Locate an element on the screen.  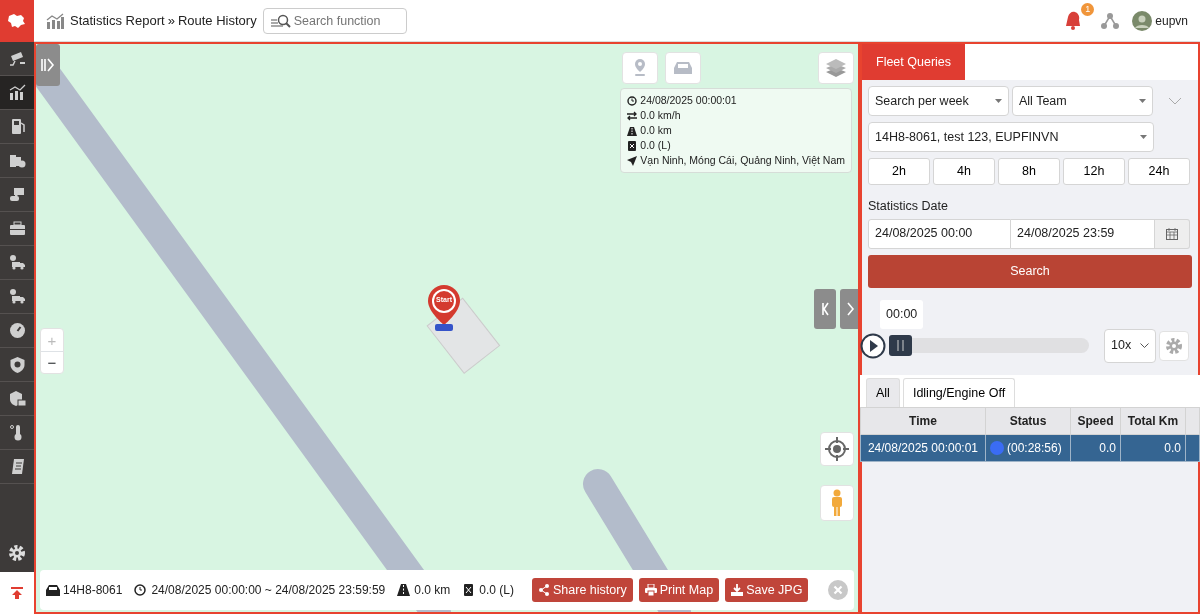
navigation-arrow-icon is located at coordinates (632, 160).